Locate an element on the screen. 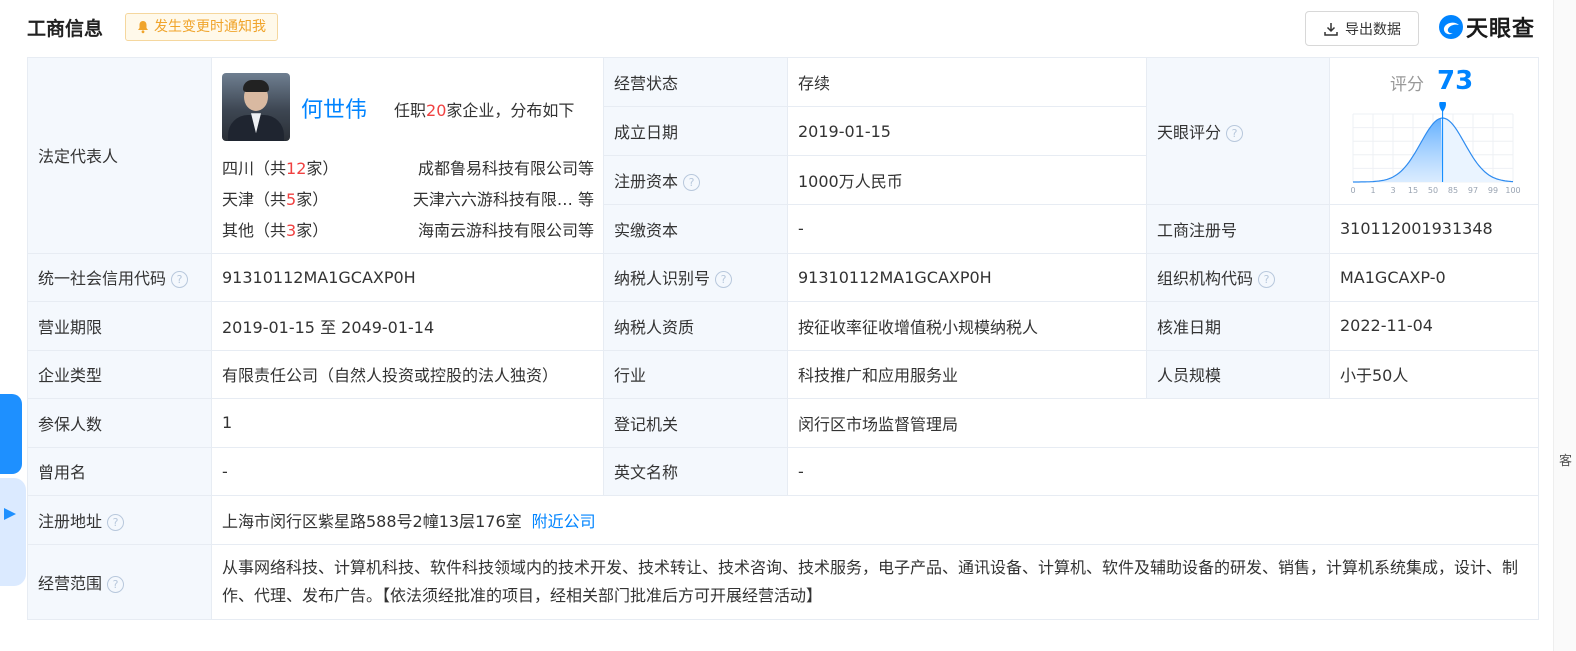 The image size is (1576, 651). paid-capital-value: - is located at coordinates (967, 229).